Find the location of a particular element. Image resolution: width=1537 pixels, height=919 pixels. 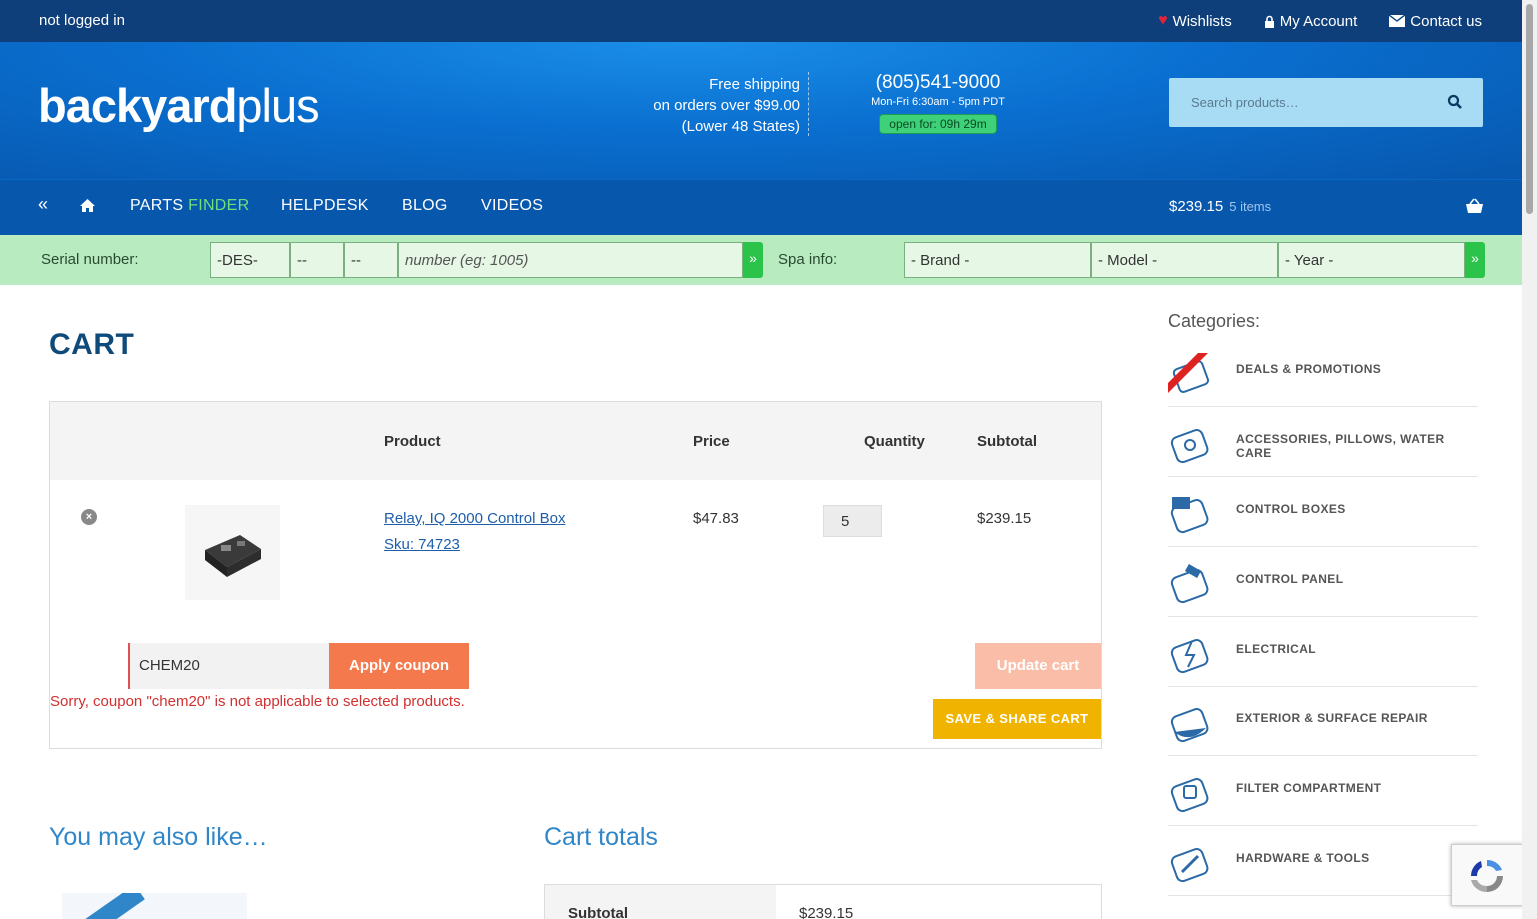

nav-parts-finder: PARTS FINDER is located at coordinates (189, 206).